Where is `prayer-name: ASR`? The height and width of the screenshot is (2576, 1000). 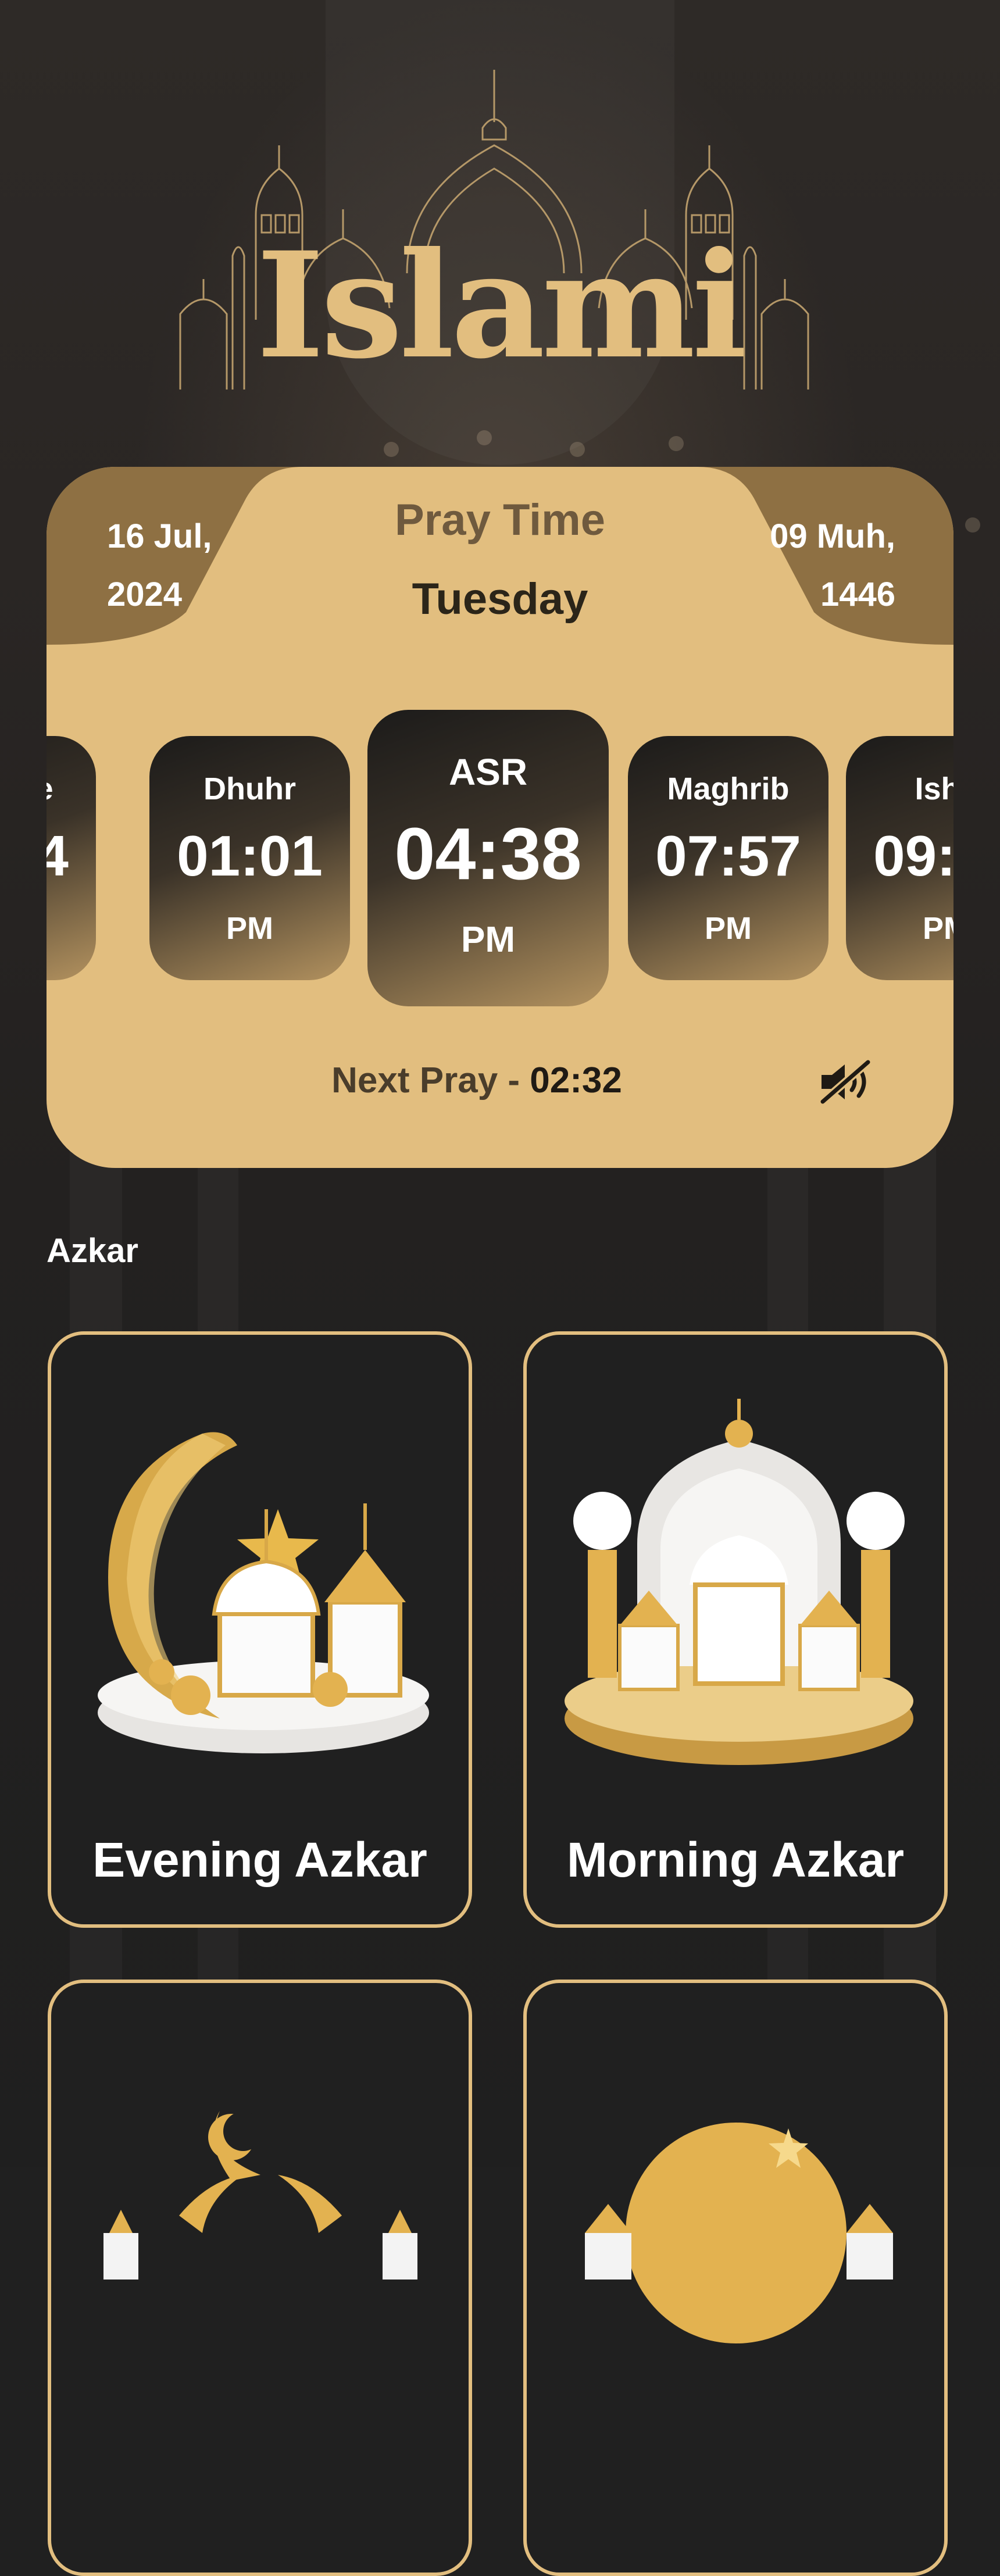
prayer-name: ASR is located at coordinates (488, 772).